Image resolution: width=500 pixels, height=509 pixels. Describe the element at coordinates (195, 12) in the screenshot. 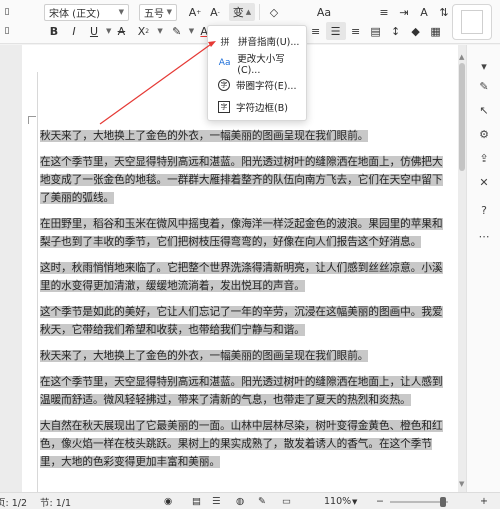

I see `increase-font-size-icon: A +` at that location.